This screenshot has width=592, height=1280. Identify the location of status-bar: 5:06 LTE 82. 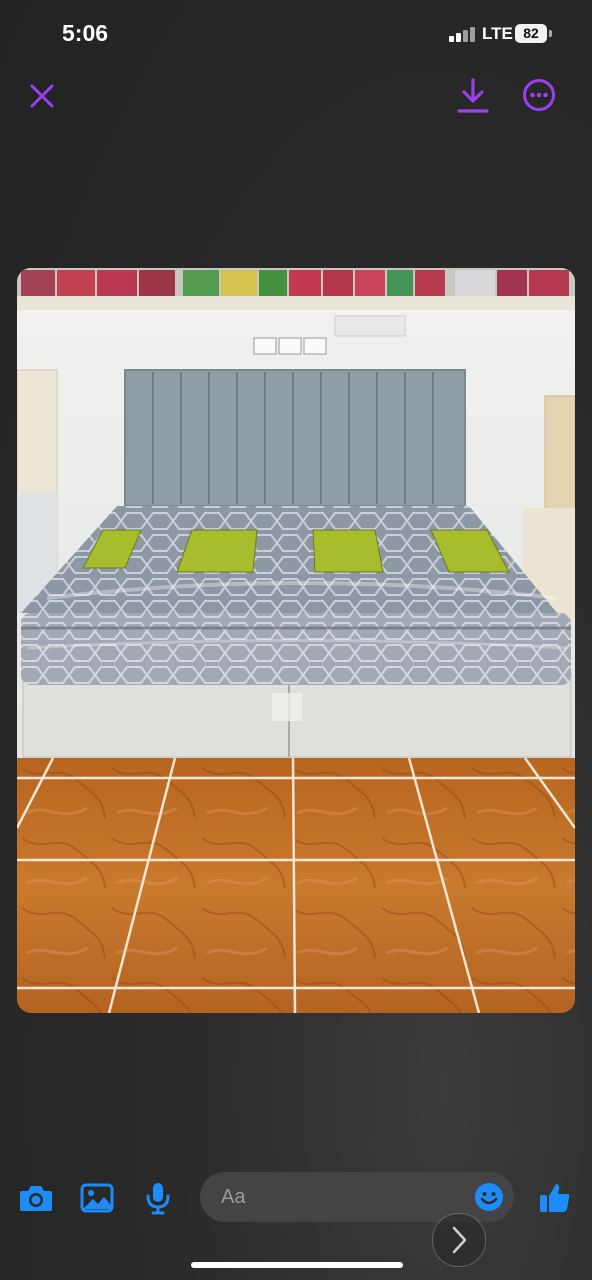
(296, 35).